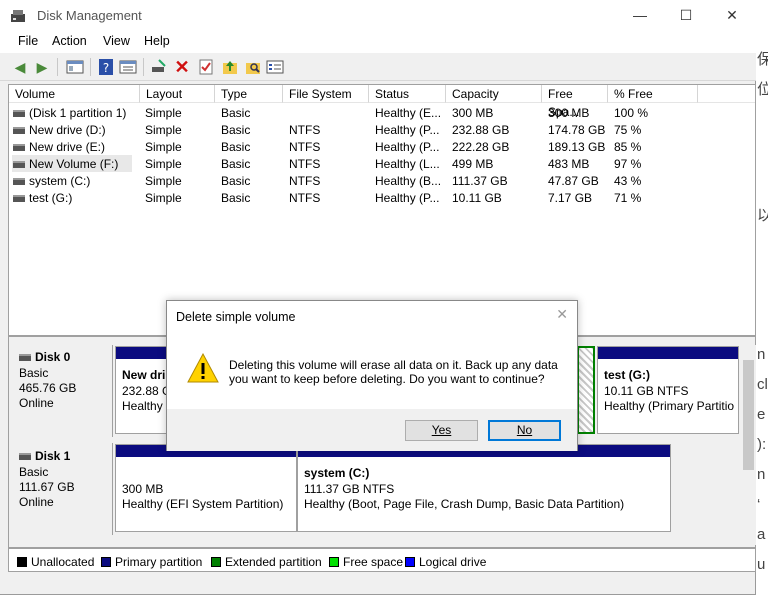 The width and height of the screenshot is (768, 595). What do you see at coordinates (326, 94) in the screenshot?
I see `column-header-file-system: File System` at bounding box center [326, 94].